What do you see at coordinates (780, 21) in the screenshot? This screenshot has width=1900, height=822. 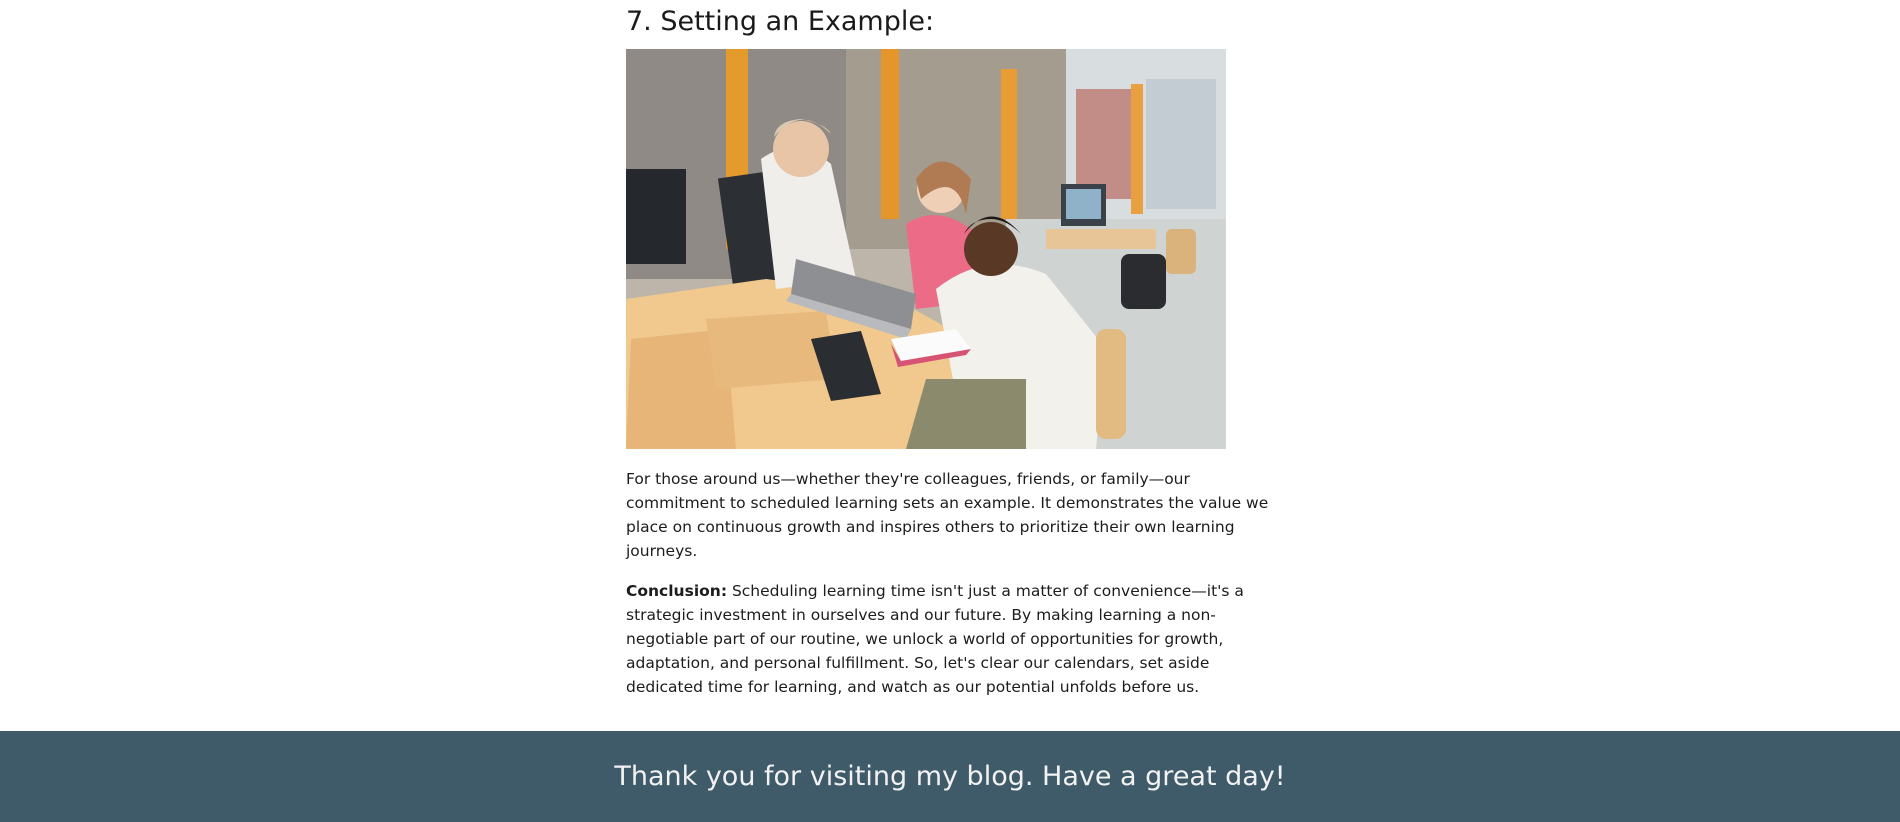 I see `section-heading: 7. Setting an Example:` at bounding box center [780, 21].